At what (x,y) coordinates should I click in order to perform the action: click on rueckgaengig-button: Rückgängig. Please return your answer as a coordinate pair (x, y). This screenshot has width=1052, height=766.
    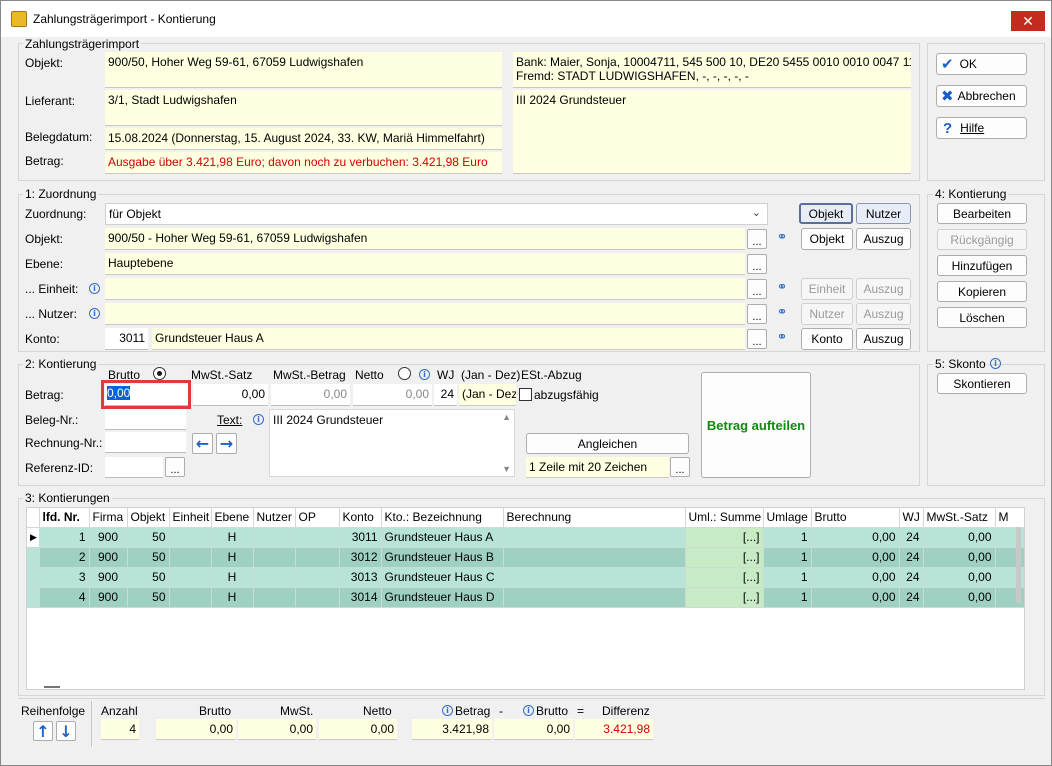
    Looking at the image, I should click on (982, 239).